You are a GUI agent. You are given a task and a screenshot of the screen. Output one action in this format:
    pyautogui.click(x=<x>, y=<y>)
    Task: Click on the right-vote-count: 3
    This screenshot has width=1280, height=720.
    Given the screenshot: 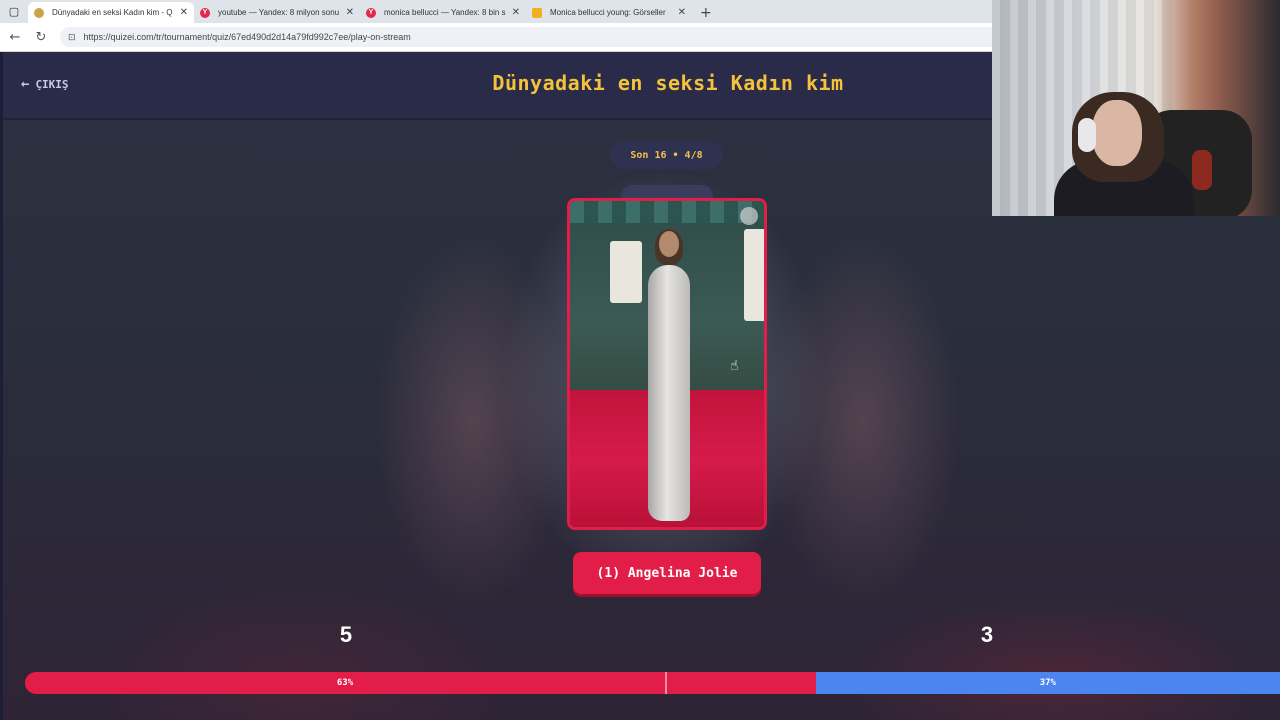 What is the action you would take?
    pyautogui.click(x=987, y=634)
    